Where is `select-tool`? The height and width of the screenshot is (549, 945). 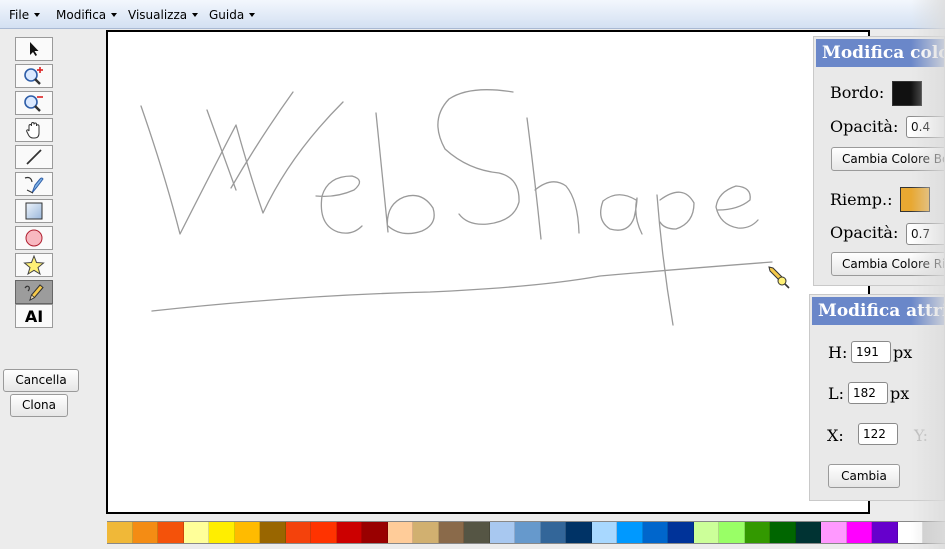 select-tool is located at coordinates (34, 49).